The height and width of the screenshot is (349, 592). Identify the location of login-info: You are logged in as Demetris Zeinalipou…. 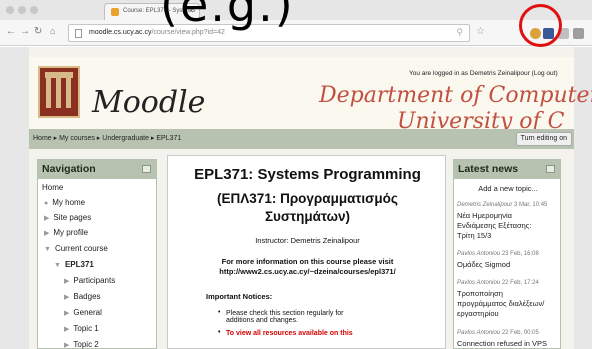
(483, 73).